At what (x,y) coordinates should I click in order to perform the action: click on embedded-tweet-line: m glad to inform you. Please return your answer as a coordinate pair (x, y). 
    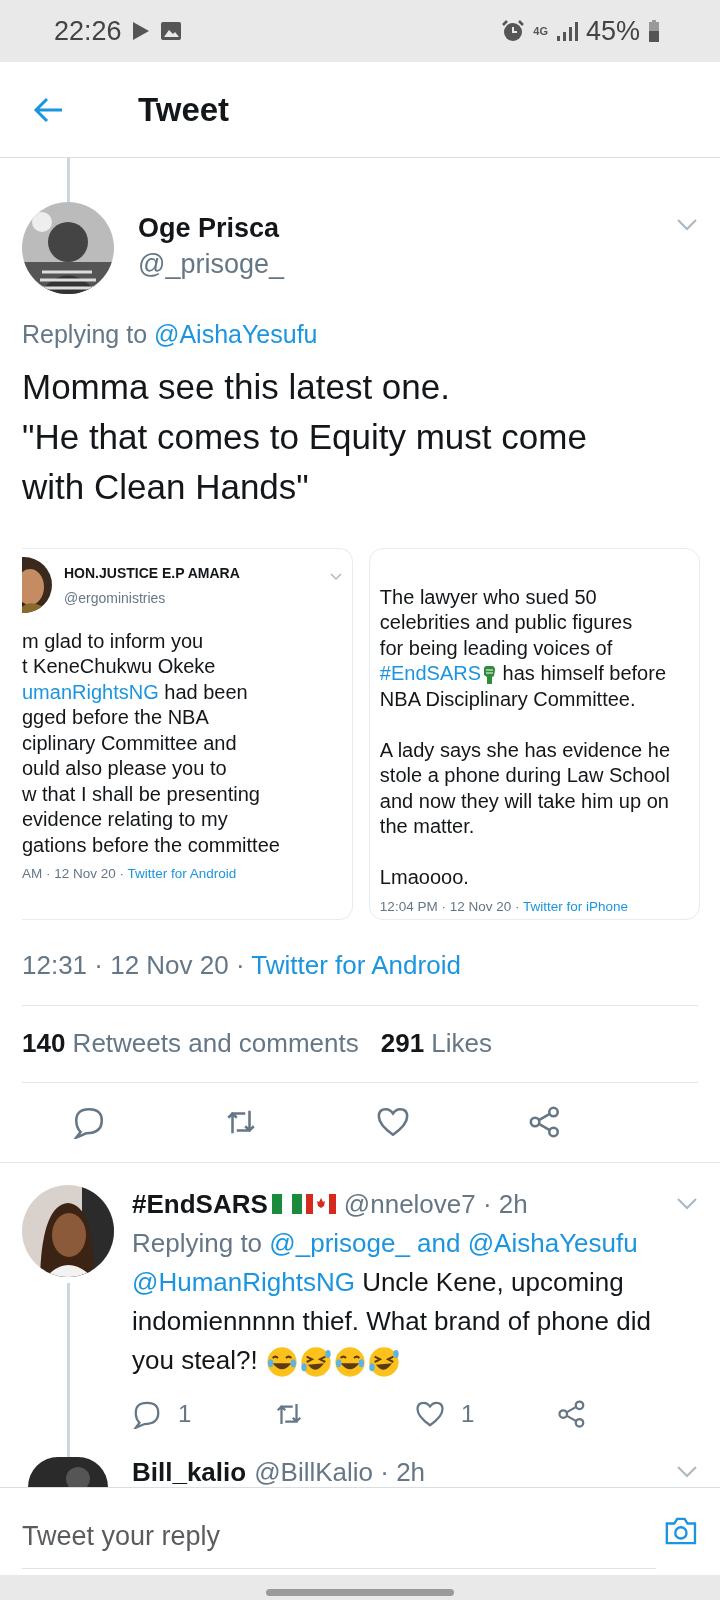
    Looking at the image, I should click on (113, 641).